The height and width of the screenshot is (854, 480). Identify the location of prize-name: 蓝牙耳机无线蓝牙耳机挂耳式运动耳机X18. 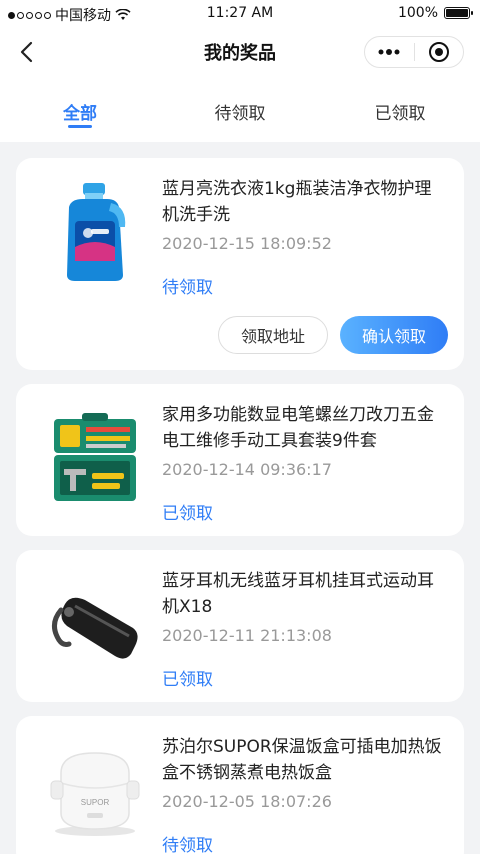
(298, 594).